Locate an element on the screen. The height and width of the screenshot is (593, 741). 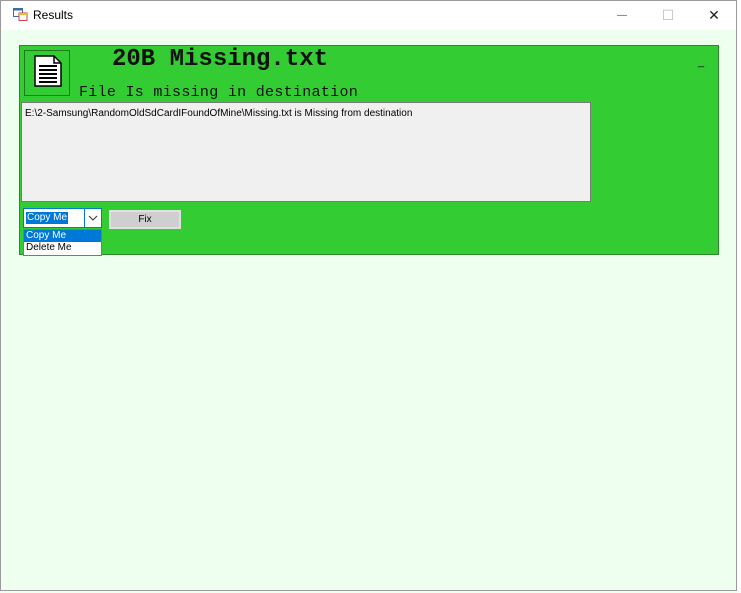
option-delete-me: Delete Me is located at coordinates (62, 248).